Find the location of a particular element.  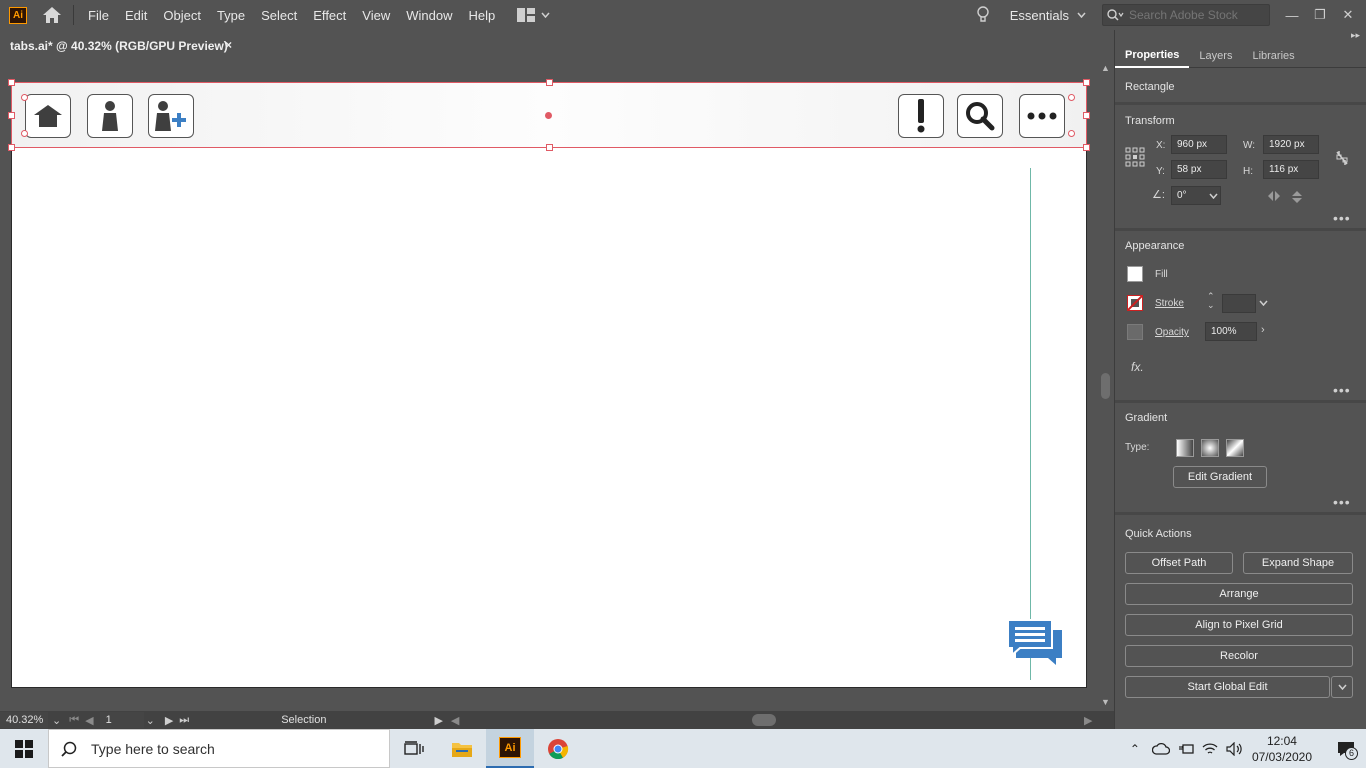

tab-libraries: Libraries is located at coordinates (1273, 56).